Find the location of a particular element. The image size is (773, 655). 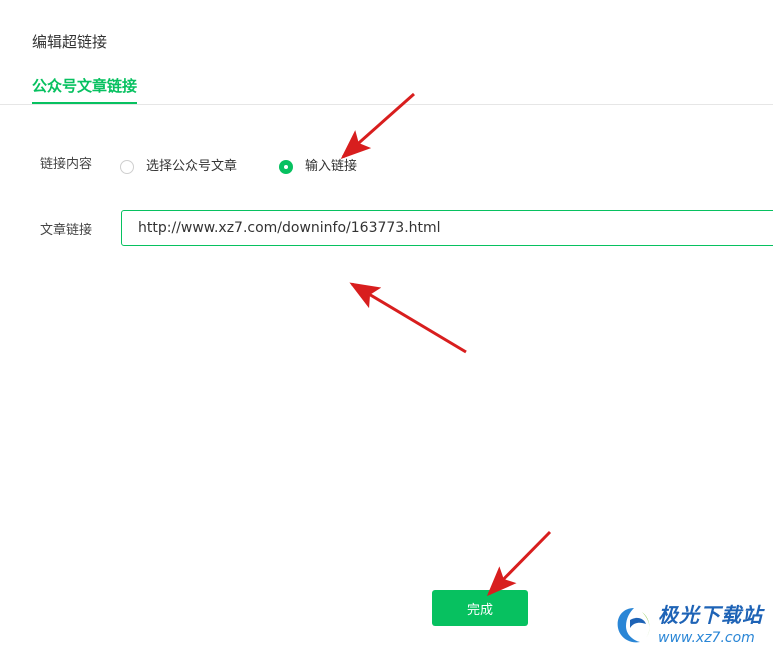

watermark-url: www.xz7.com is located at coordinates (706, 638).